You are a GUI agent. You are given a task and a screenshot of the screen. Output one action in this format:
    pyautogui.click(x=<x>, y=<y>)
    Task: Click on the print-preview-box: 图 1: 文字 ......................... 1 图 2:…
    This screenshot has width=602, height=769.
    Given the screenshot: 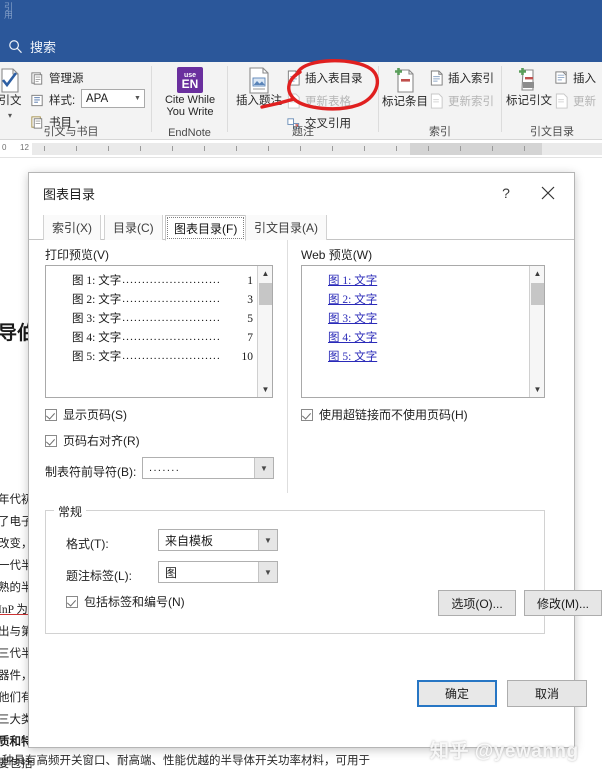 What is the action you would take?
    pyautogui.click(x=159, y=331)
    